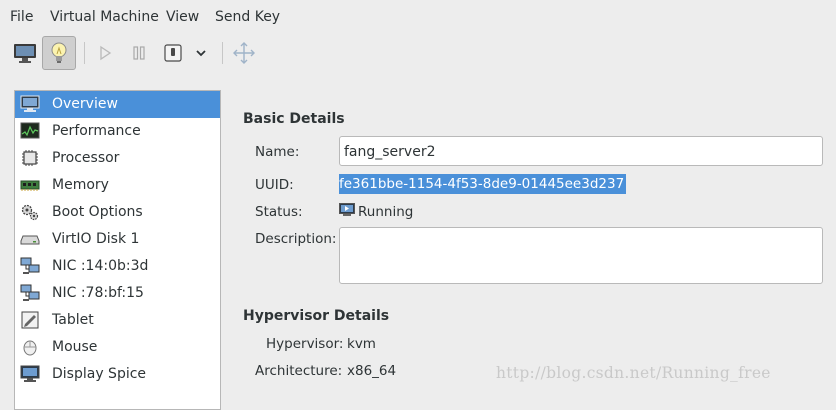 The width and height of the screenshot is (836, 410). Describe the element at coordinates (30, 158) in the screenshot. I see `processor-chip-icon` at that location.